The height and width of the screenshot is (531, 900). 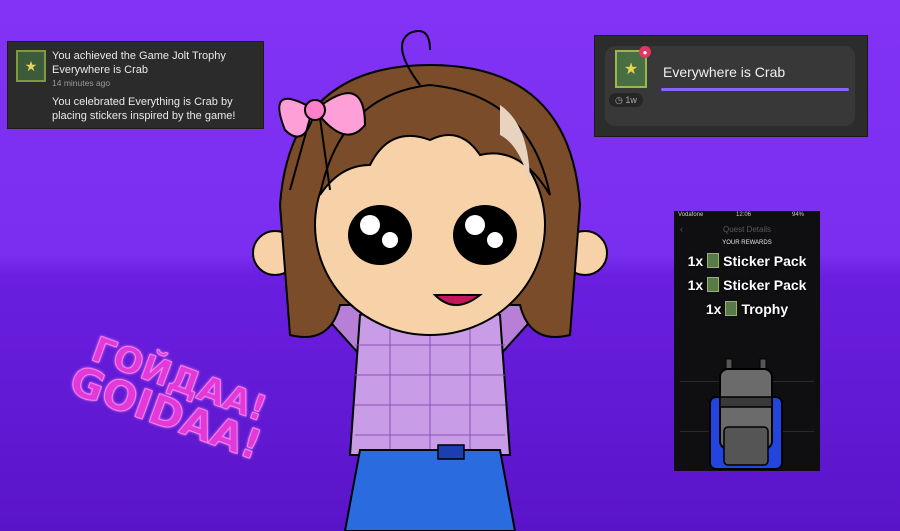 What do you see at coordinates (747, 229) in the screenshot?
I see `quest-header: Quest Details` at bounding box center [747, 229].